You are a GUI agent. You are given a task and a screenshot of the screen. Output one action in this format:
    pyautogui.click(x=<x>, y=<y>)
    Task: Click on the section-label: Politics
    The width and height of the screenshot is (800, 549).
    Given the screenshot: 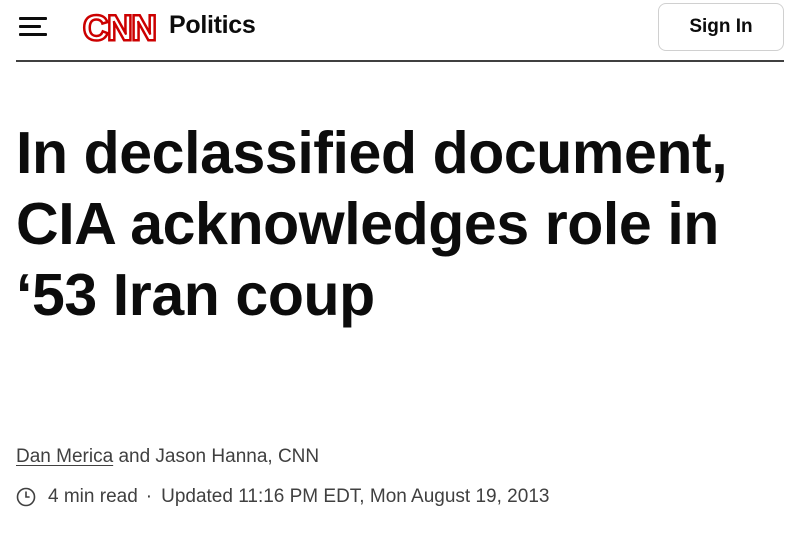 What is the action you would take?
    pyautogui.click(x=212, y=25)
    